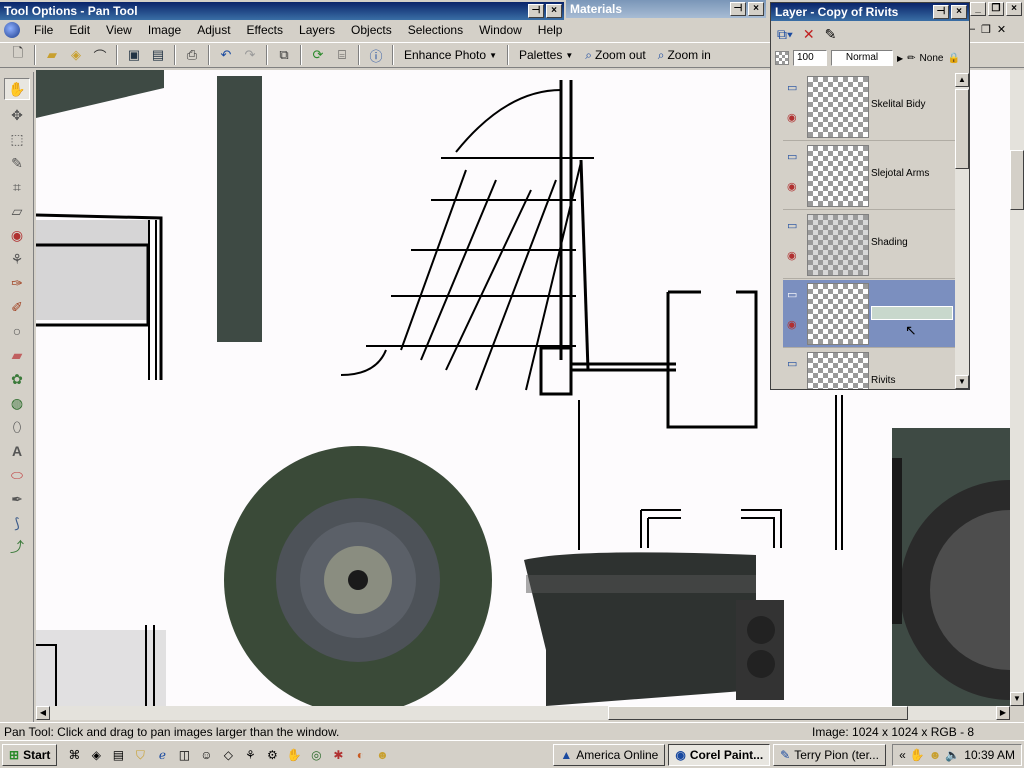 The width and height of the screenshot is (1024, 768). What do you see at coordinates (869, 369) in the screenshot?
I see `layer-row: ▭ Rivits` at bounding box center [869, 369].